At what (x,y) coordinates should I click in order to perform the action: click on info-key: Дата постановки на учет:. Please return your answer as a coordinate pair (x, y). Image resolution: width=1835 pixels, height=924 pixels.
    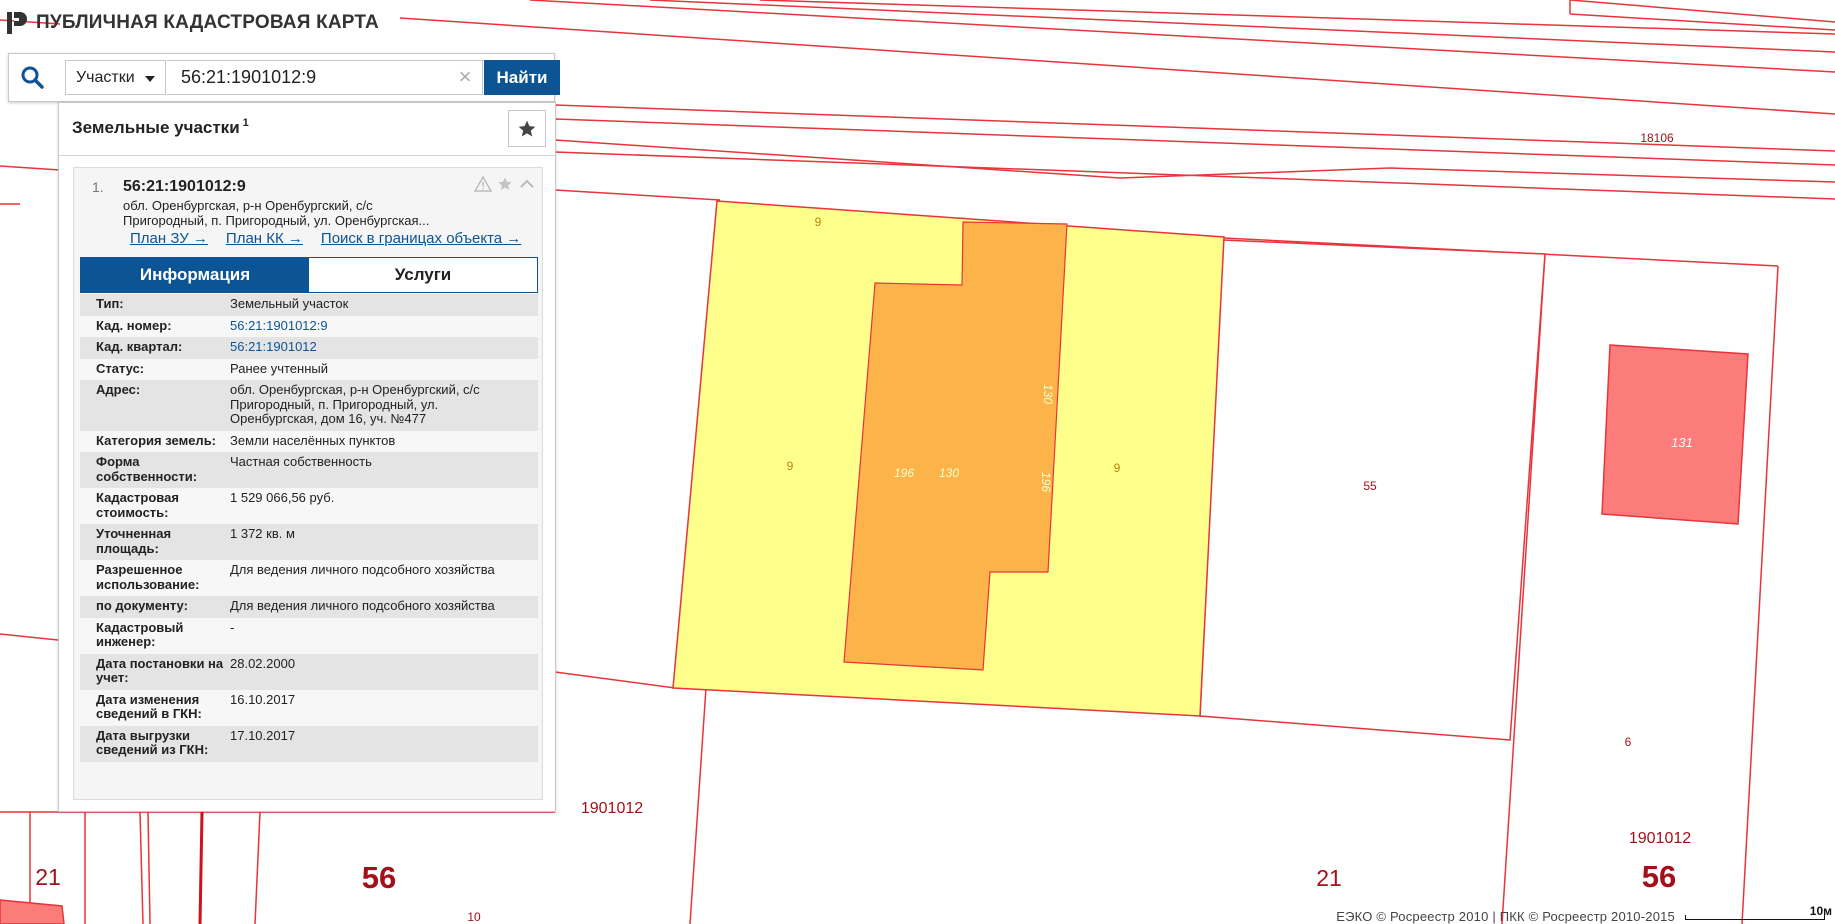
    Looking at the image, I should click on (160, 670).